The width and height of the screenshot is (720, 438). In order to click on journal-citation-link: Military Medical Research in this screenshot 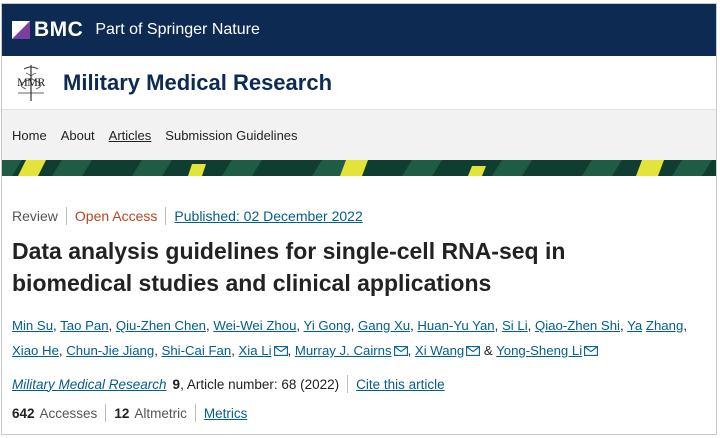, I will do `click(89, 384)`.